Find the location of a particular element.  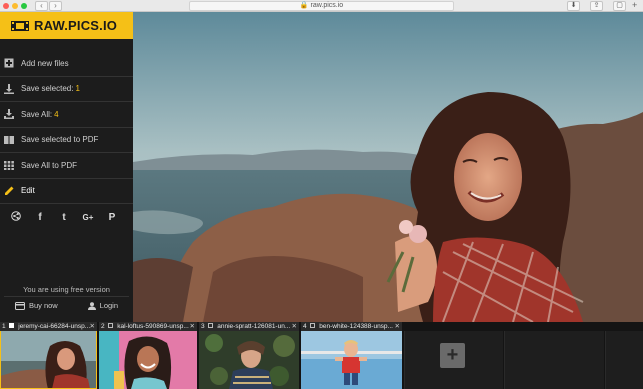

edit-button: Edit is located at coordinates (66, 191).